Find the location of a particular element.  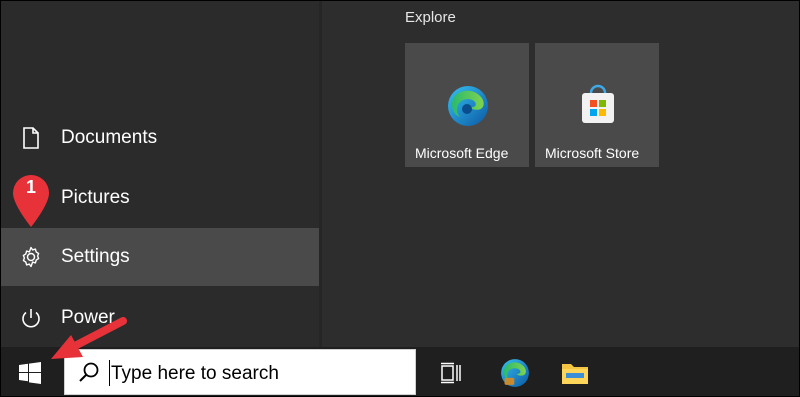

store-icon is located at coordinates (598, 103).